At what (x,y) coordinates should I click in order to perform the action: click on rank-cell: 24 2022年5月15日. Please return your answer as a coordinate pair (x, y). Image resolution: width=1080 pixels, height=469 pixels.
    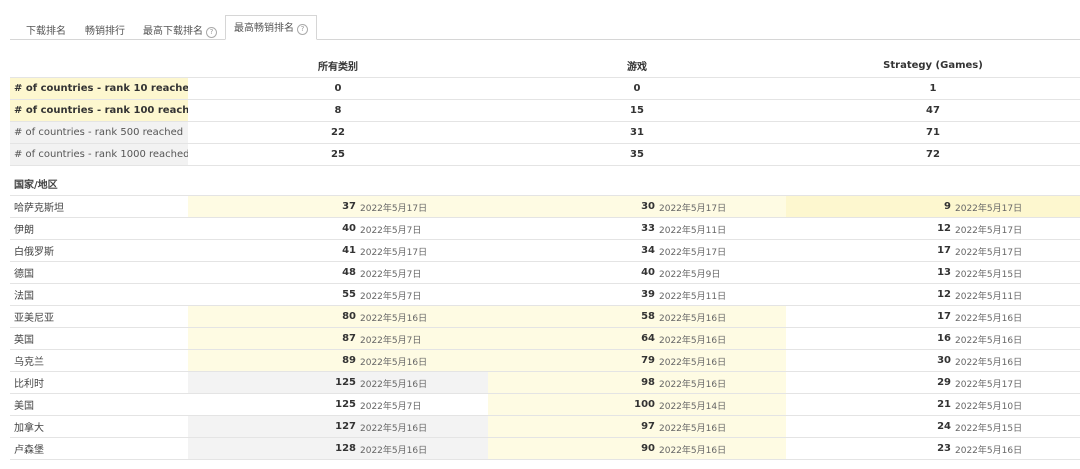
    Looking at the image, I should click on (933, 426).